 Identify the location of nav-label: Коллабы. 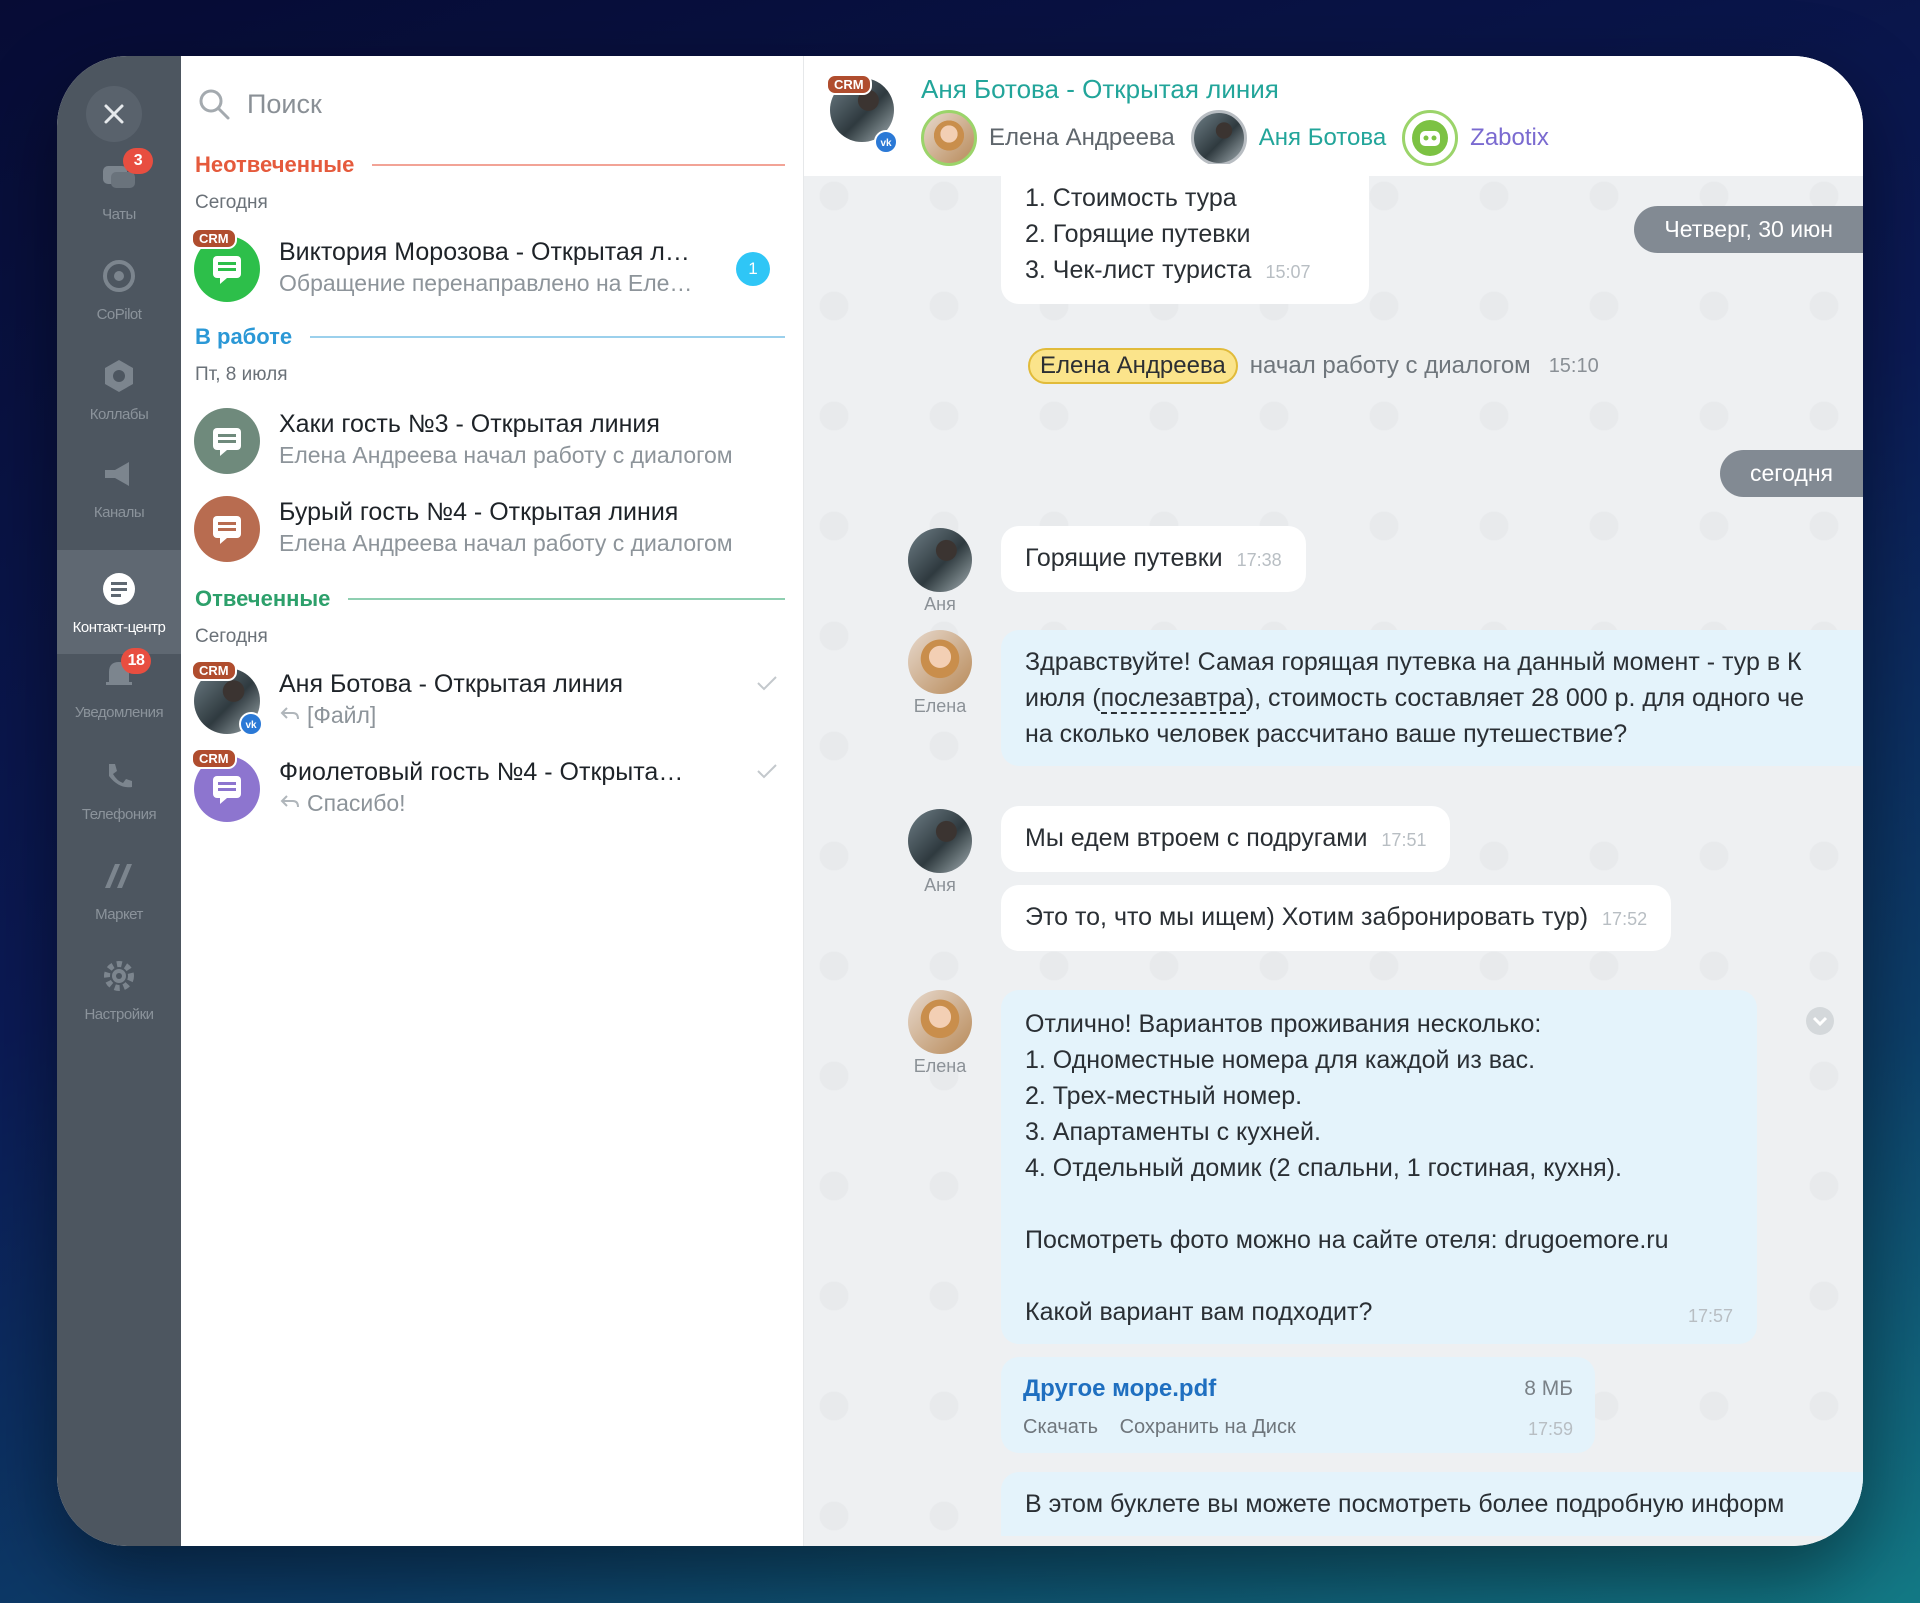
(119, 414).